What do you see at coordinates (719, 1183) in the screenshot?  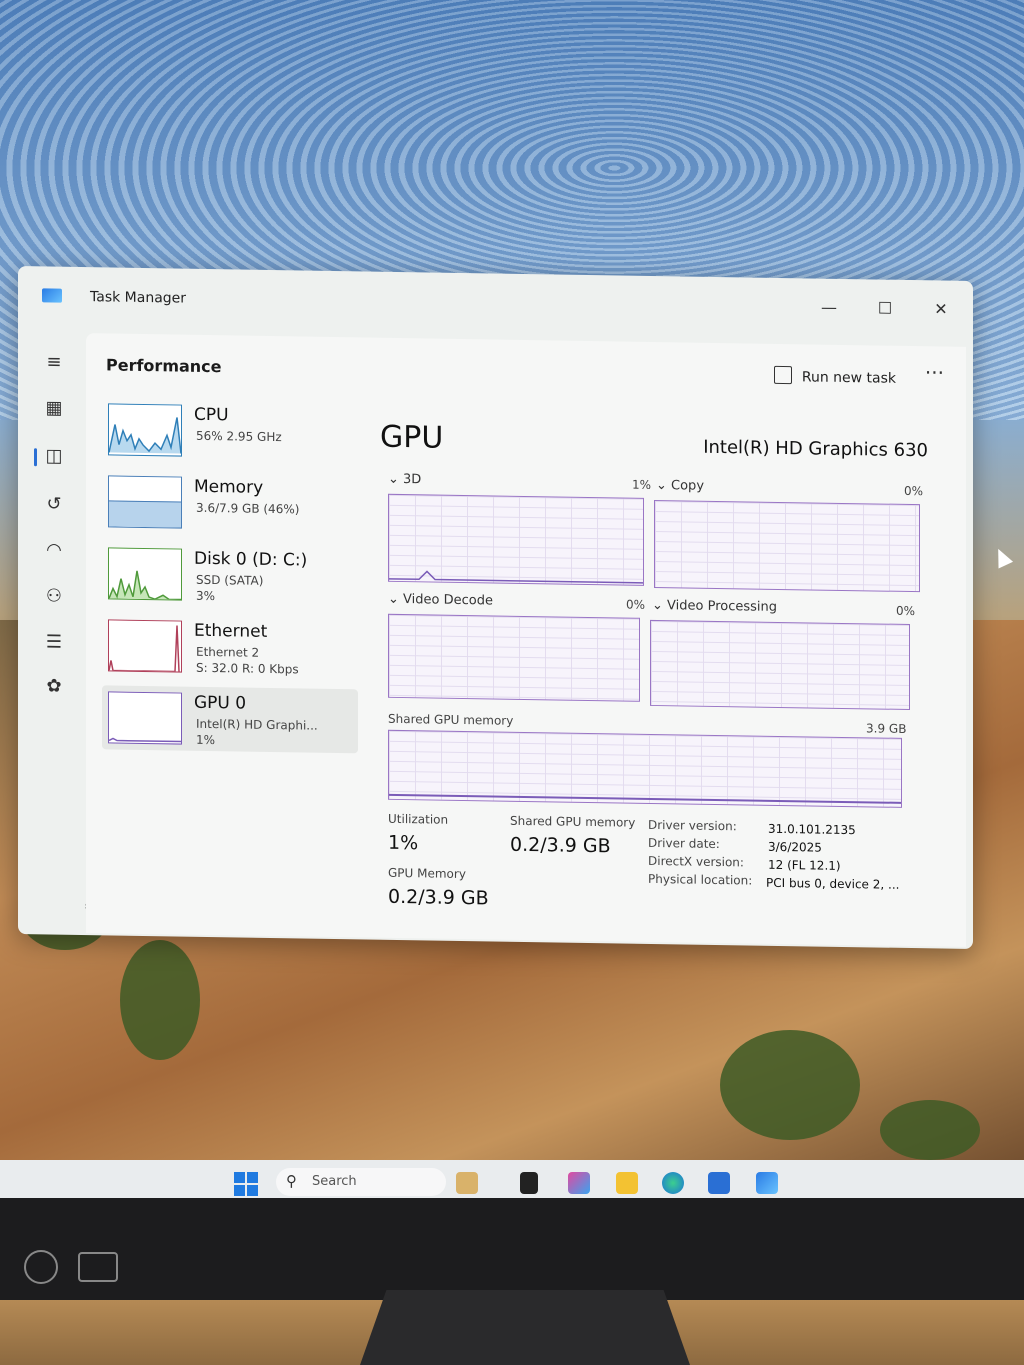 I see `store-icon` at bounding box center [719, 1183].